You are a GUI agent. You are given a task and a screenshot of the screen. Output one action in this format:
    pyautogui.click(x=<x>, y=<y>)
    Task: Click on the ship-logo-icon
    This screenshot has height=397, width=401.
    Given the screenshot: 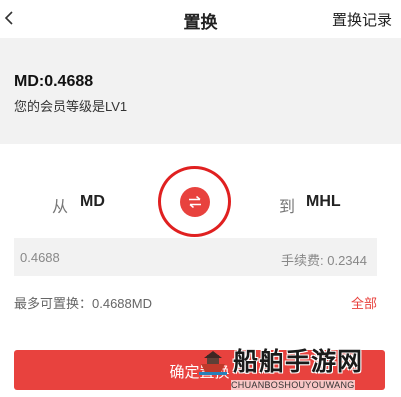 What is the action you would take?
    pyautogui.click(x=213, y=363)
    